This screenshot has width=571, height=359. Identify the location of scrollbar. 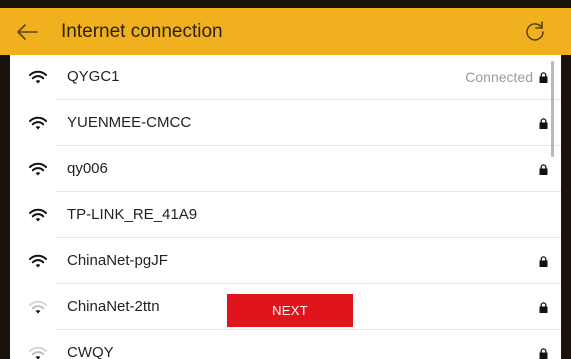
(552, 109).